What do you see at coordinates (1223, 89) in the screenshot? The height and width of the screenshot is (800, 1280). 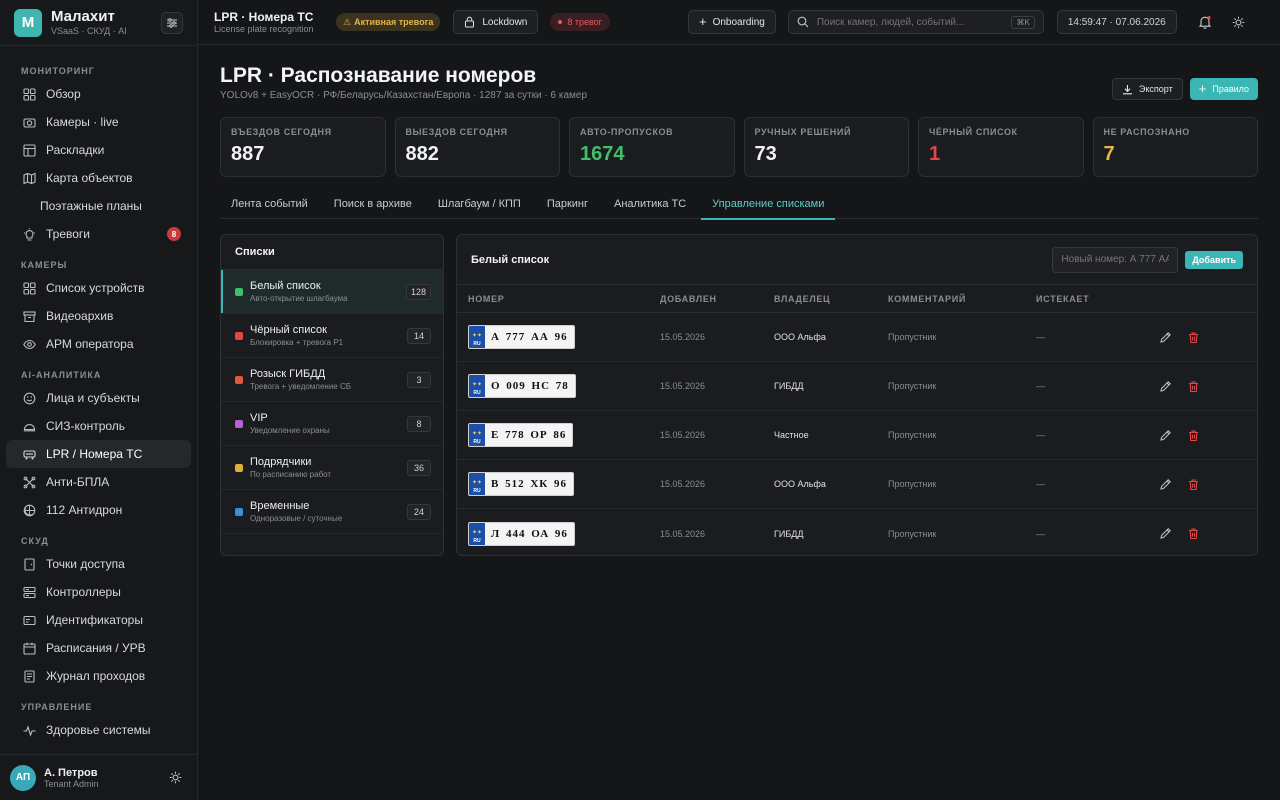 I see `add-rule-button: + Правило` at bounding box center [1223, 89].